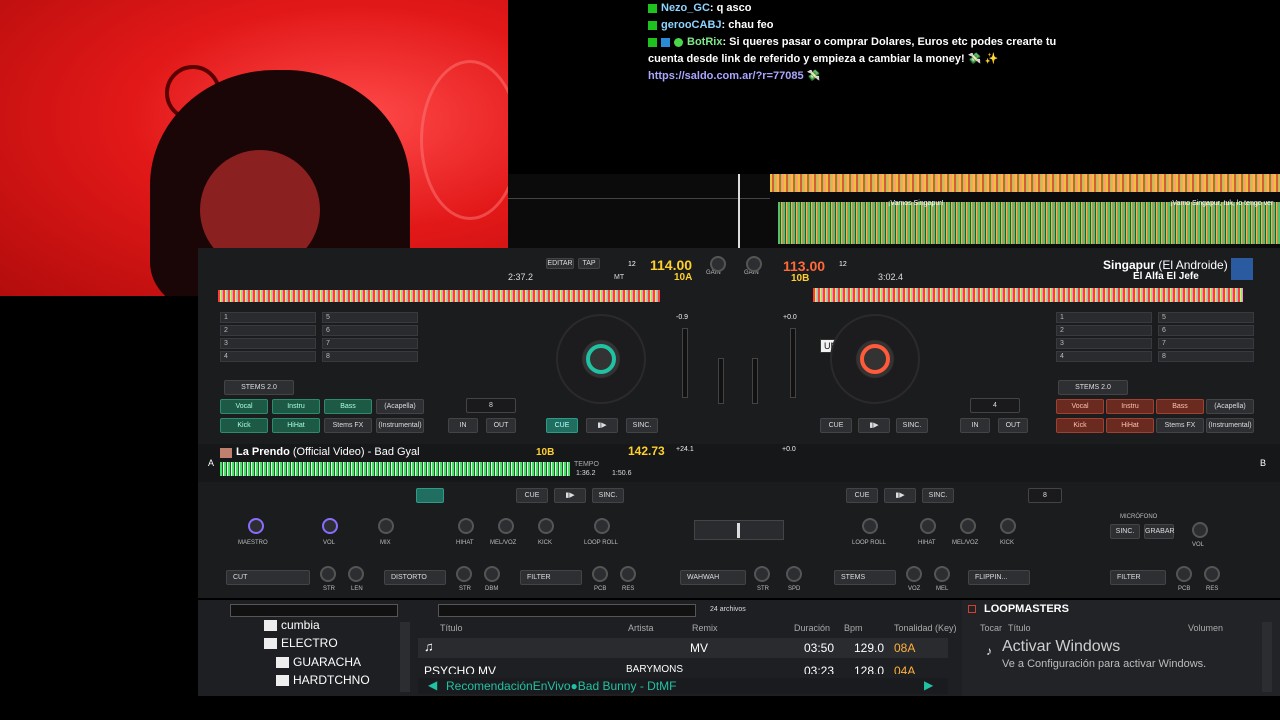  I want to click on tap-button: TAP, so click(589, 263).